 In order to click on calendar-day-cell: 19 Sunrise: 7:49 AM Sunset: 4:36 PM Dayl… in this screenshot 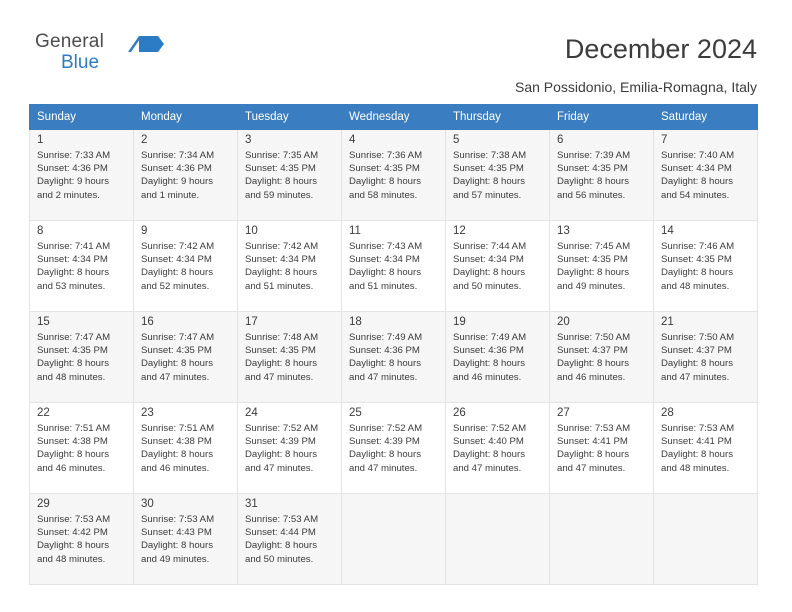, I will do `click(497, 357)`.